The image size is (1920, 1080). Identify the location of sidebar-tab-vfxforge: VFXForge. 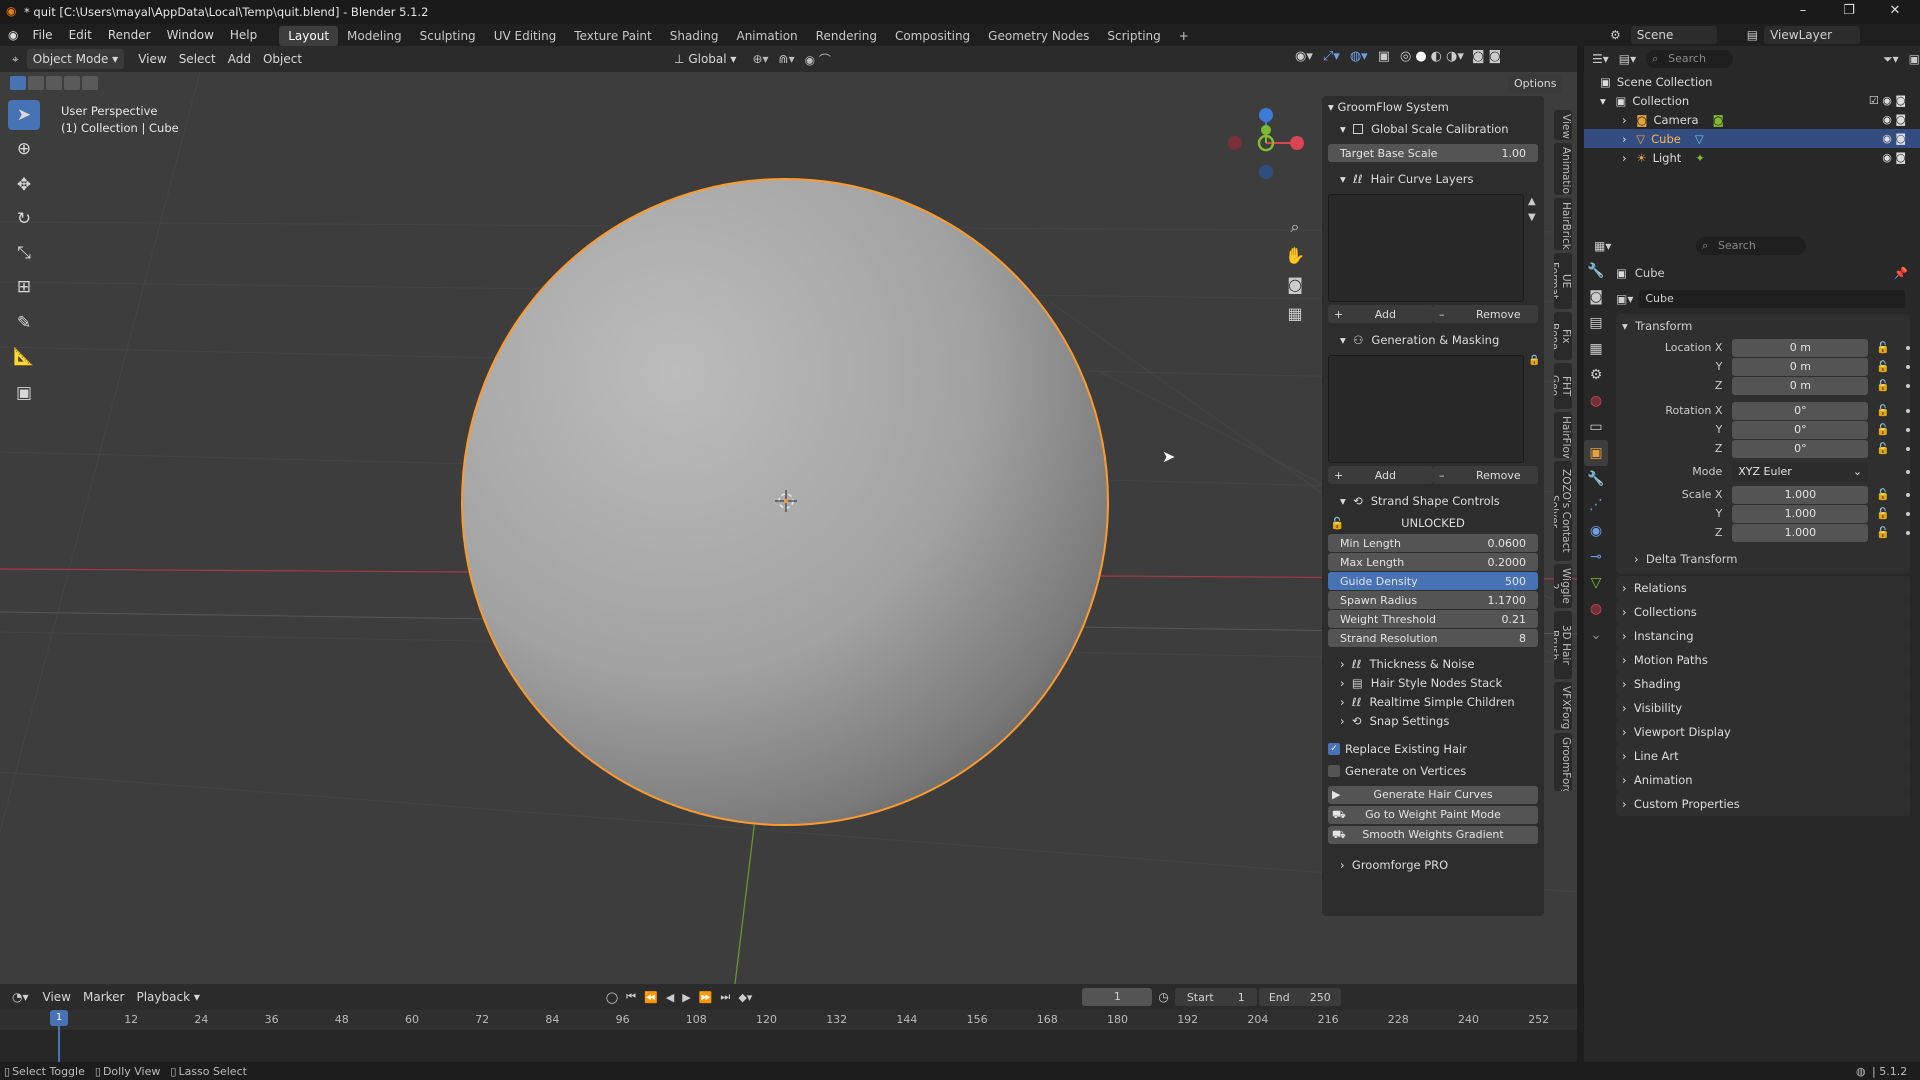
(1563, 706).